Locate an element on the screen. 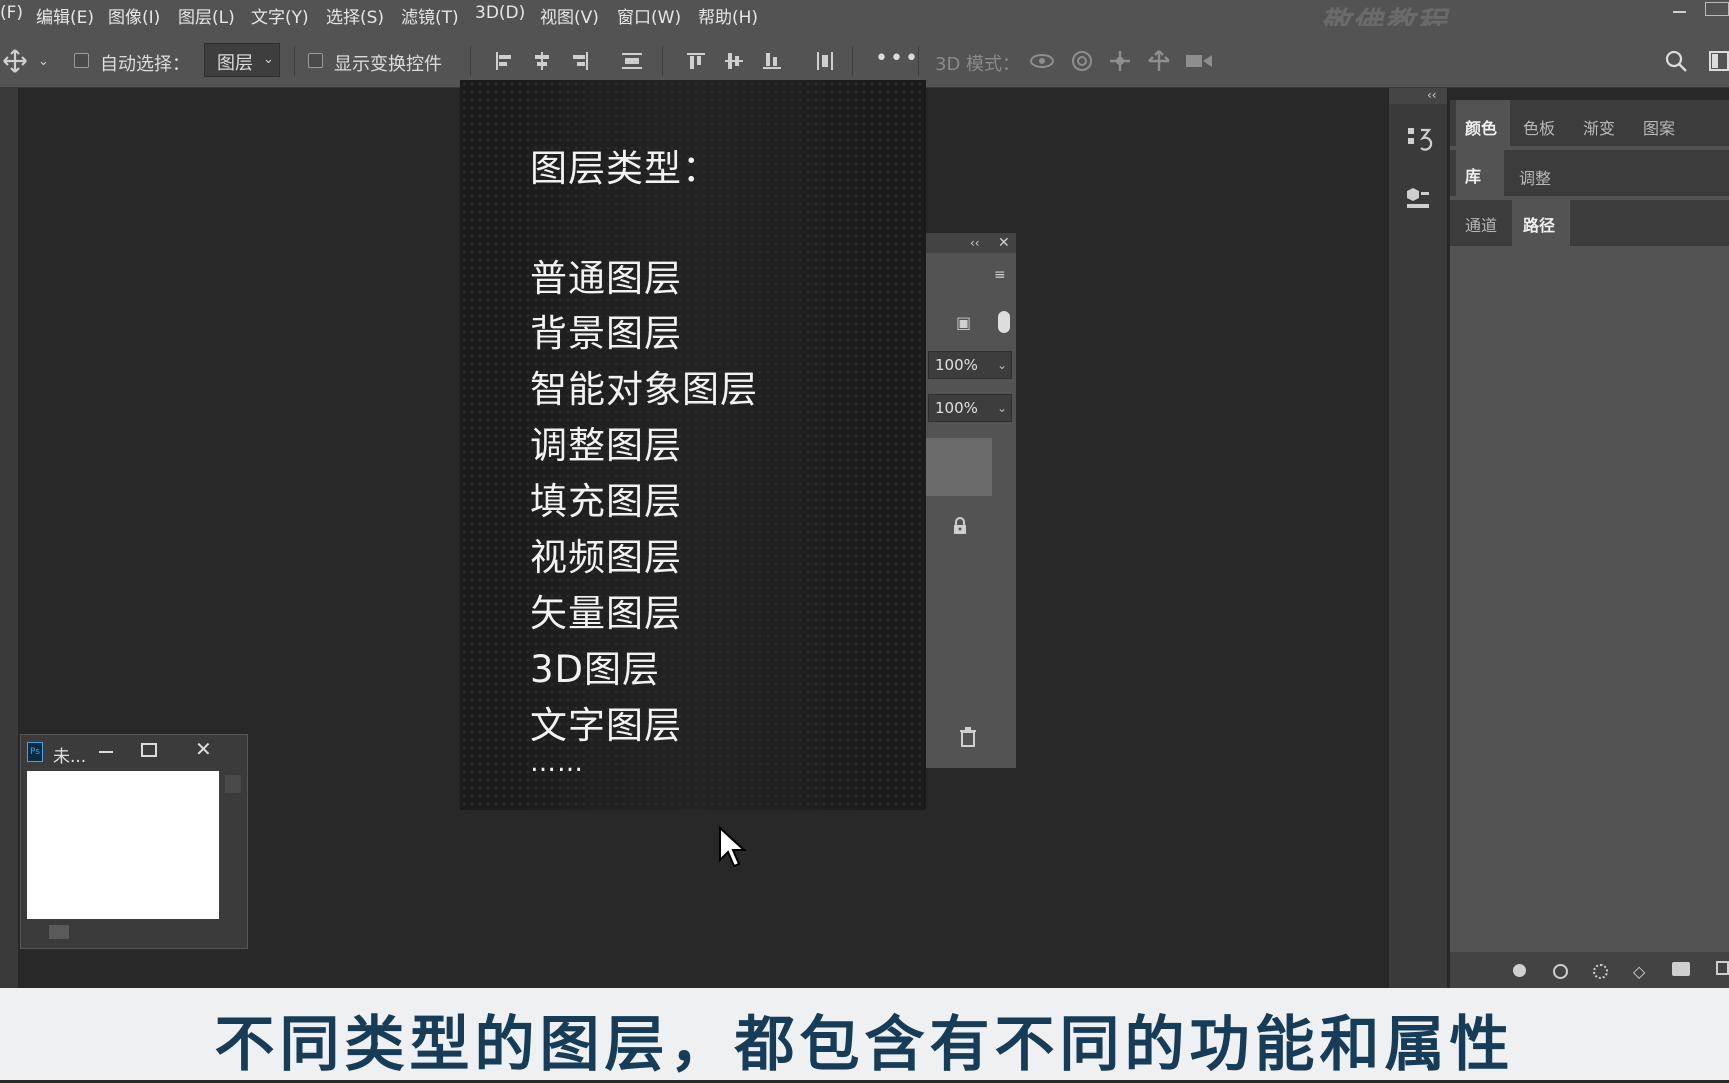 This screenshot has width=1729, height=1083. menu-file: (F) is located at coordinates (11, 13).